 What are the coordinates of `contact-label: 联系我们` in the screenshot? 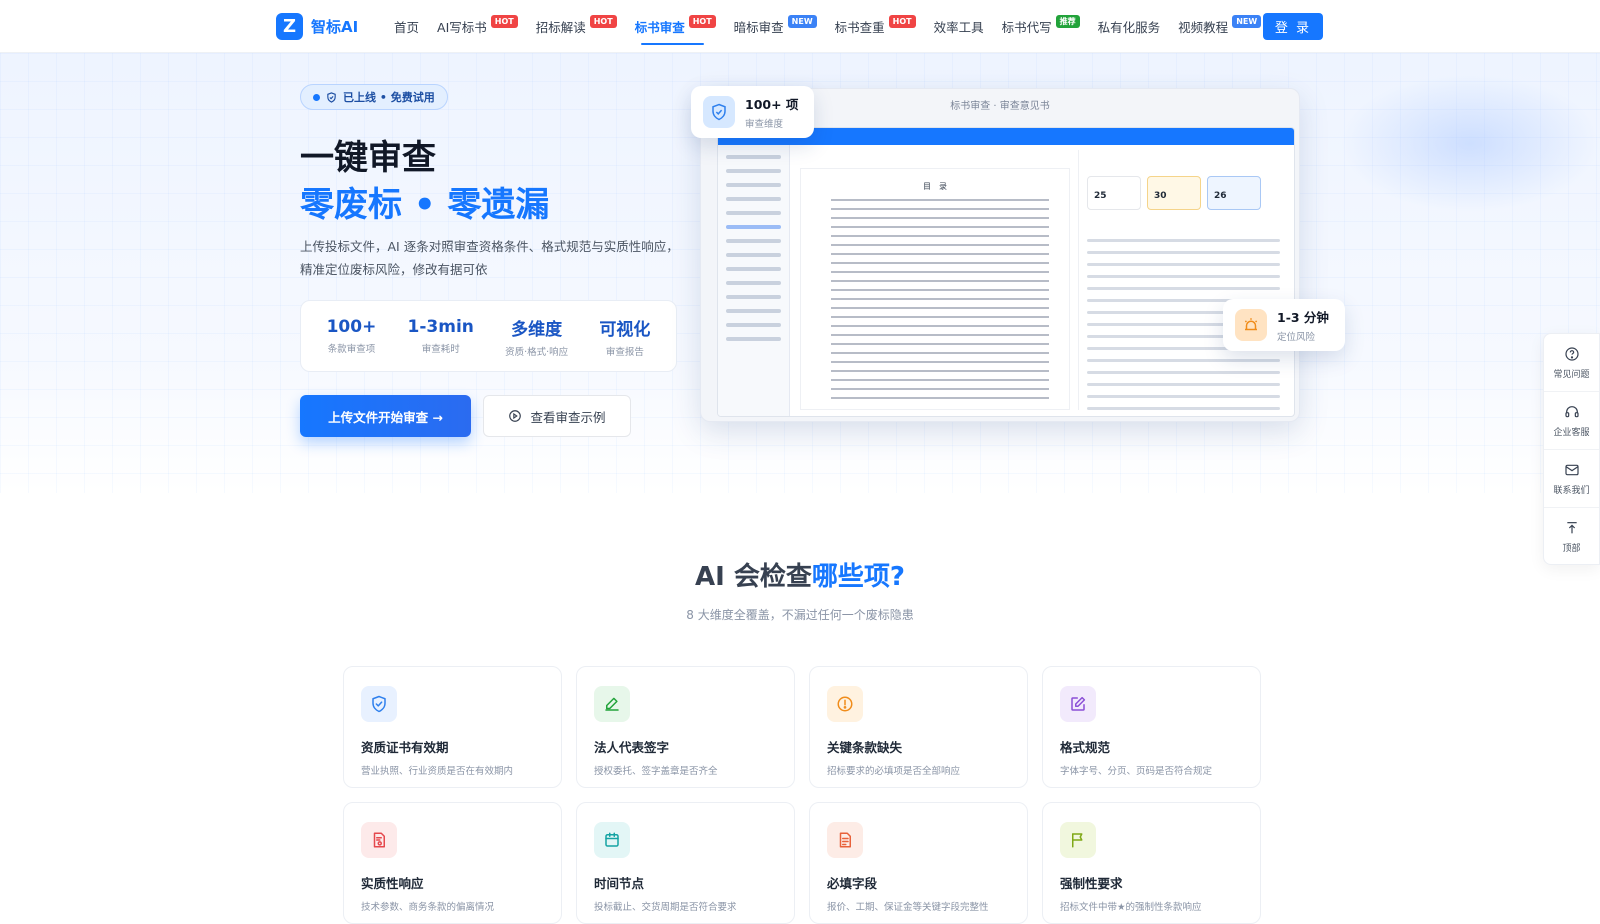 It's located at (1571, 490).